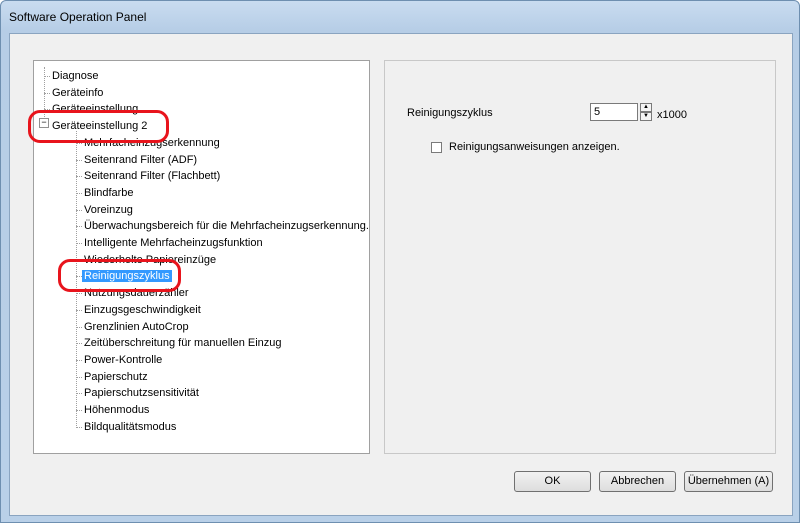 This screenshot has height=523, width=800. I want to click on tree-item: Zeitüberschreitung für manuellen Einzug, so click(183, 343).